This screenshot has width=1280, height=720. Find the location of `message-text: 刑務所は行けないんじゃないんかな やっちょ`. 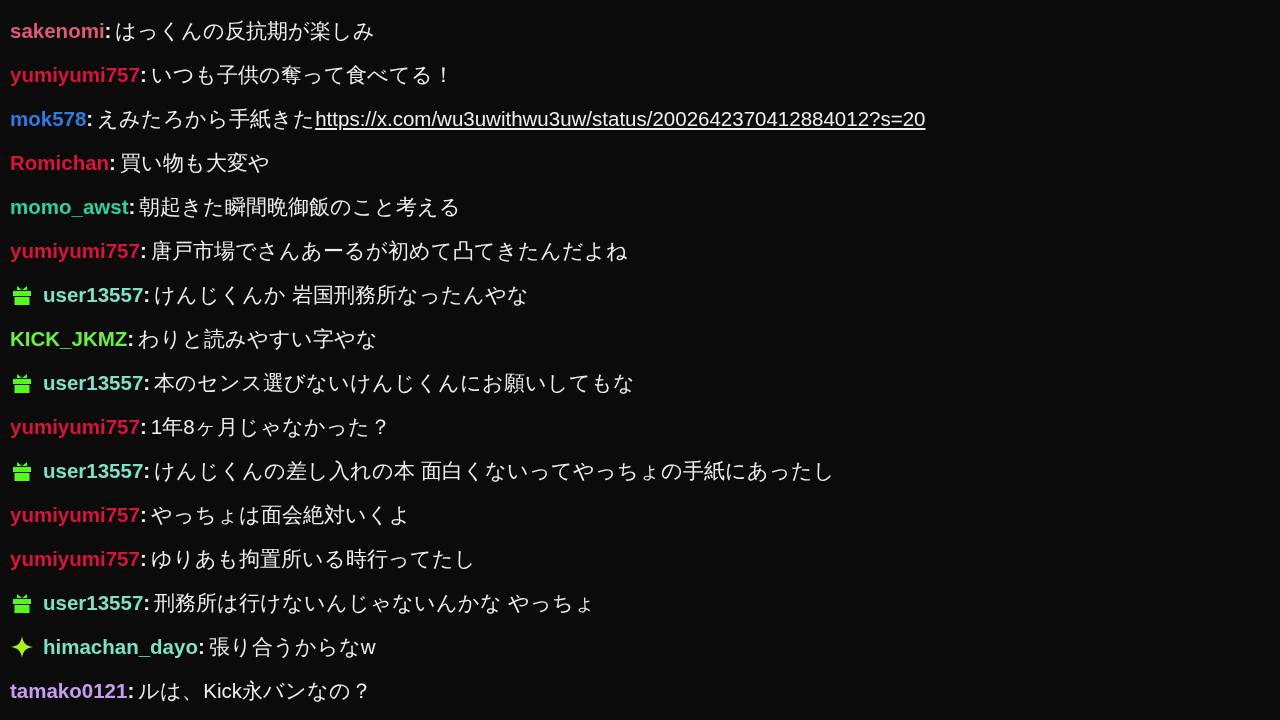

message-text: 刑務所は行けないんじゃないんかな やっちょ is located at coordinates (375, 602).